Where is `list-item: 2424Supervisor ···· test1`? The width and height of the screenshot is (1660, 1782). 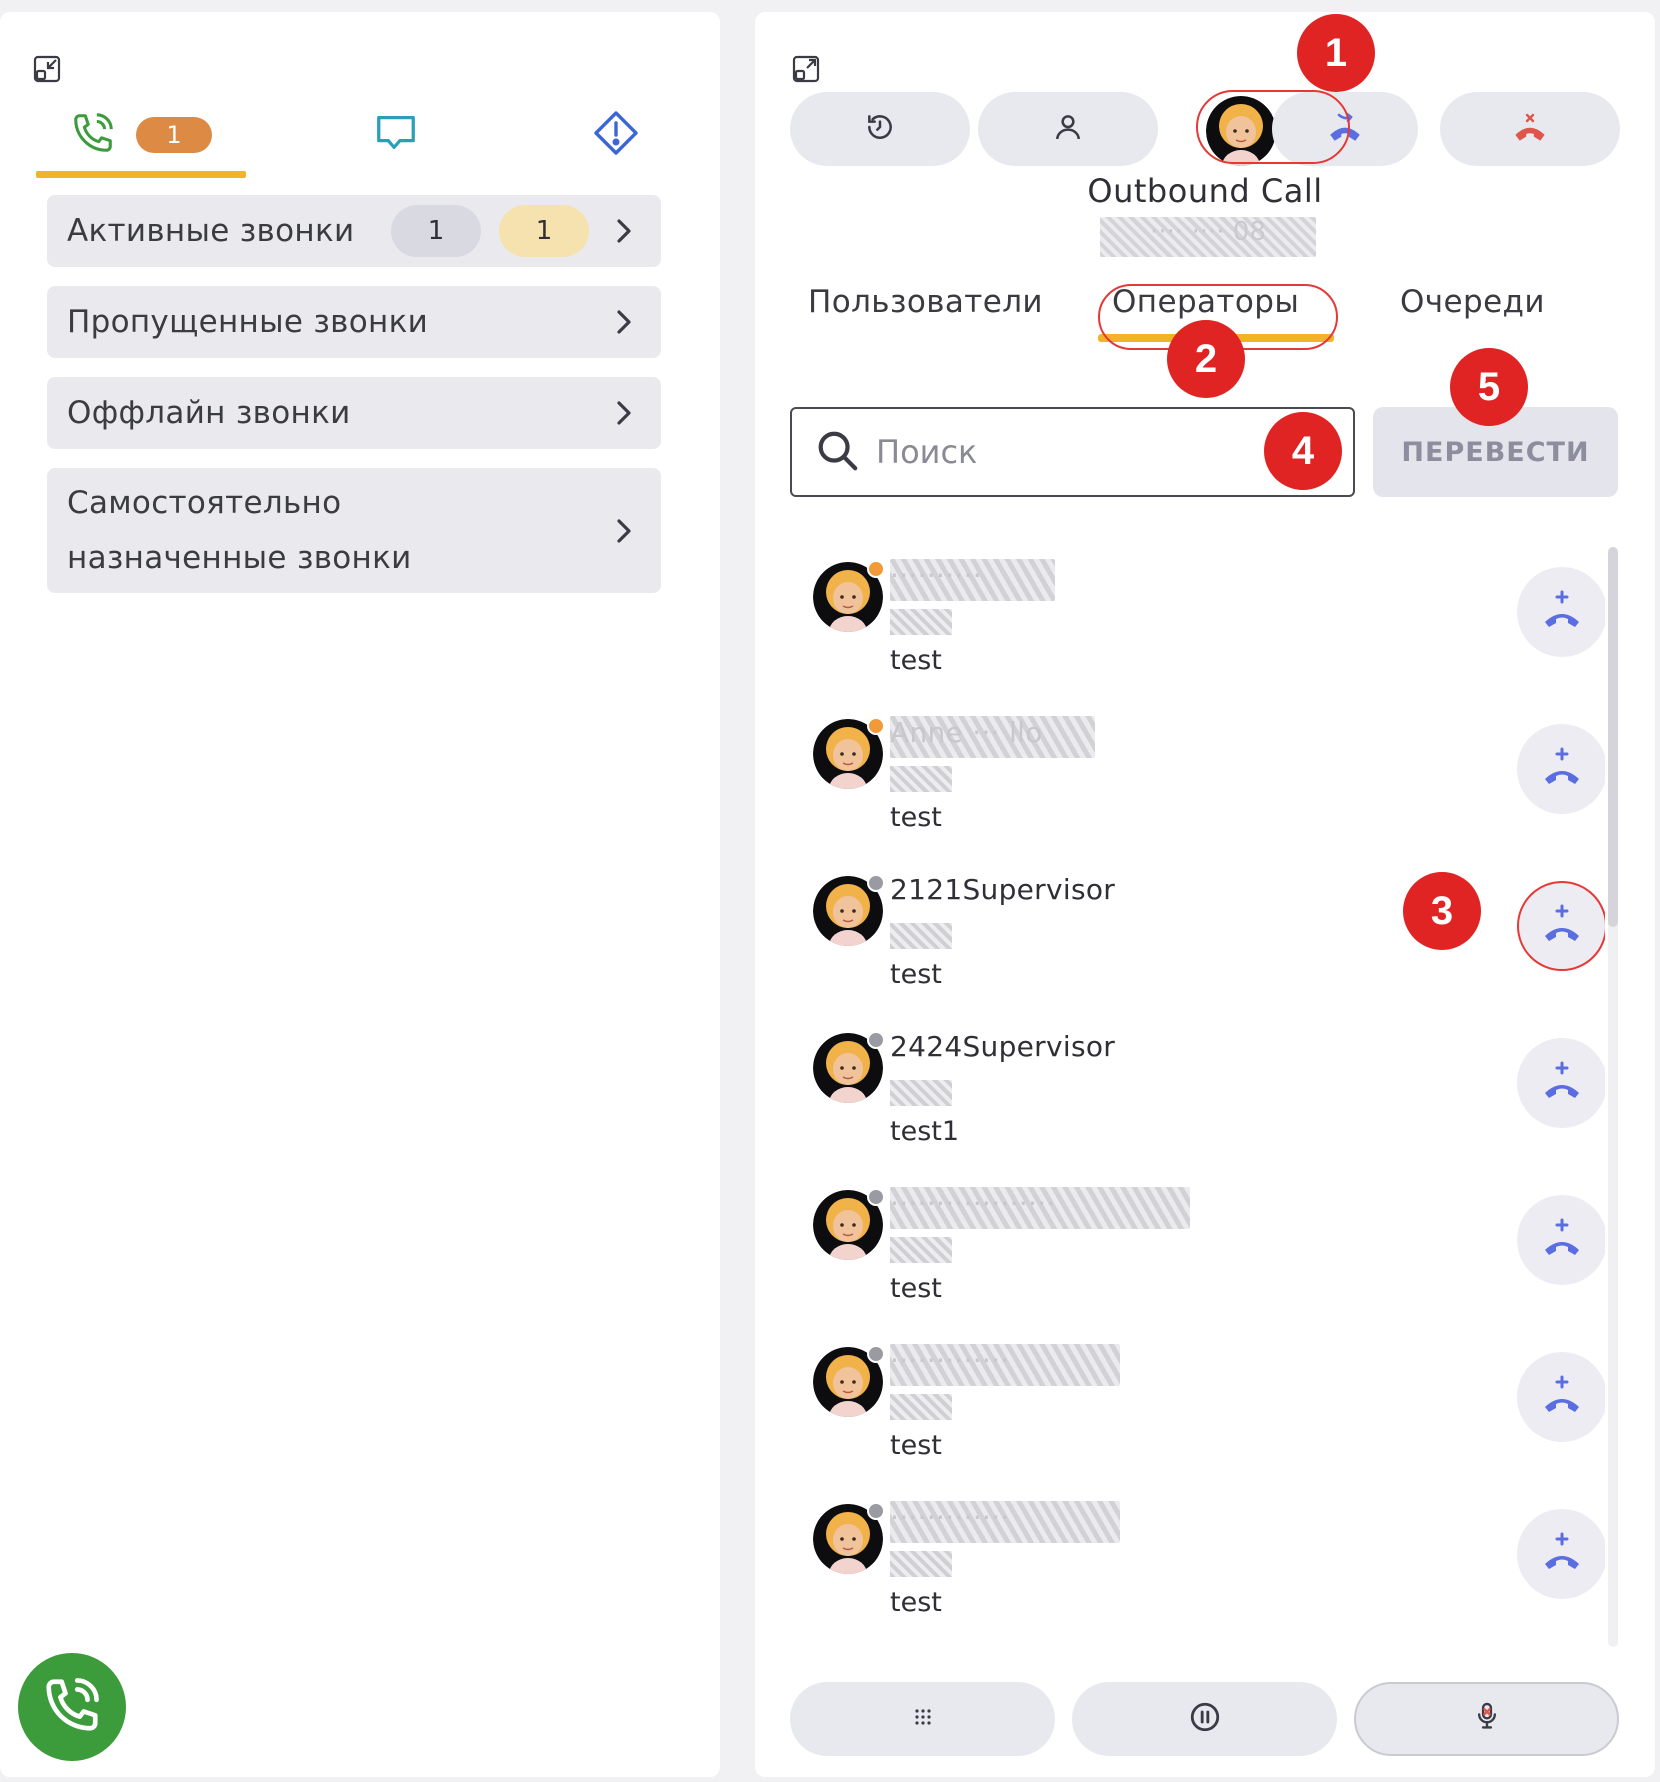
list-item: 2424Supervisor ···· test1 is located at coordinates (1195, 1093).